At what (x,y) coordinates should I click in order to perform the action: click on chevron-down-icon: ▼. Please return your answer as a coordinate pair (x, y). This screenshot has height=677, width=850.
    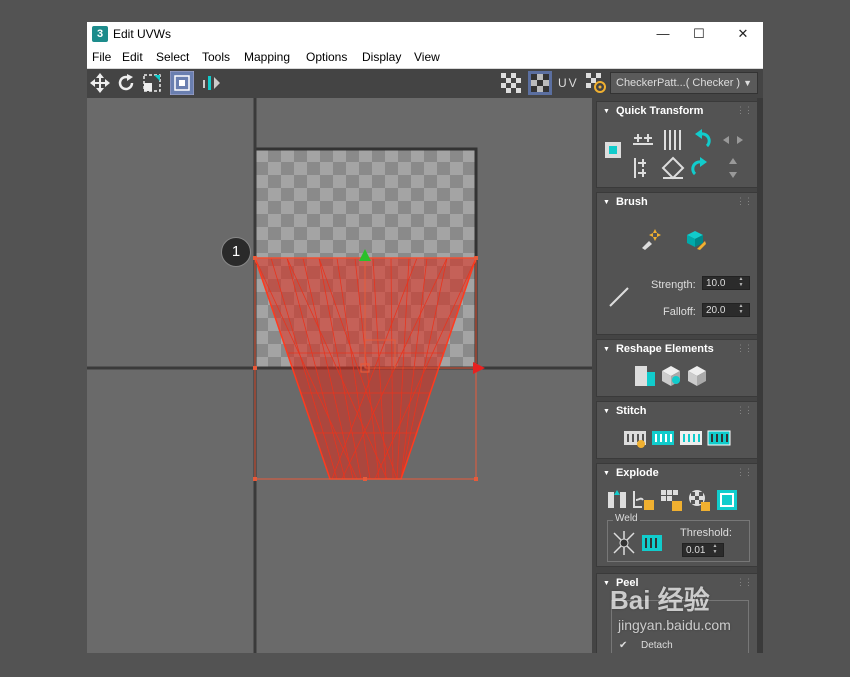
    Looking at the image, I should click on (747, 83).